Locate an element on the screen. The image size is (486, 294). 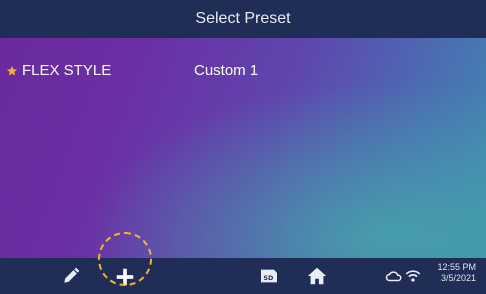
wifi-icon is located at coordinates (413, 276).